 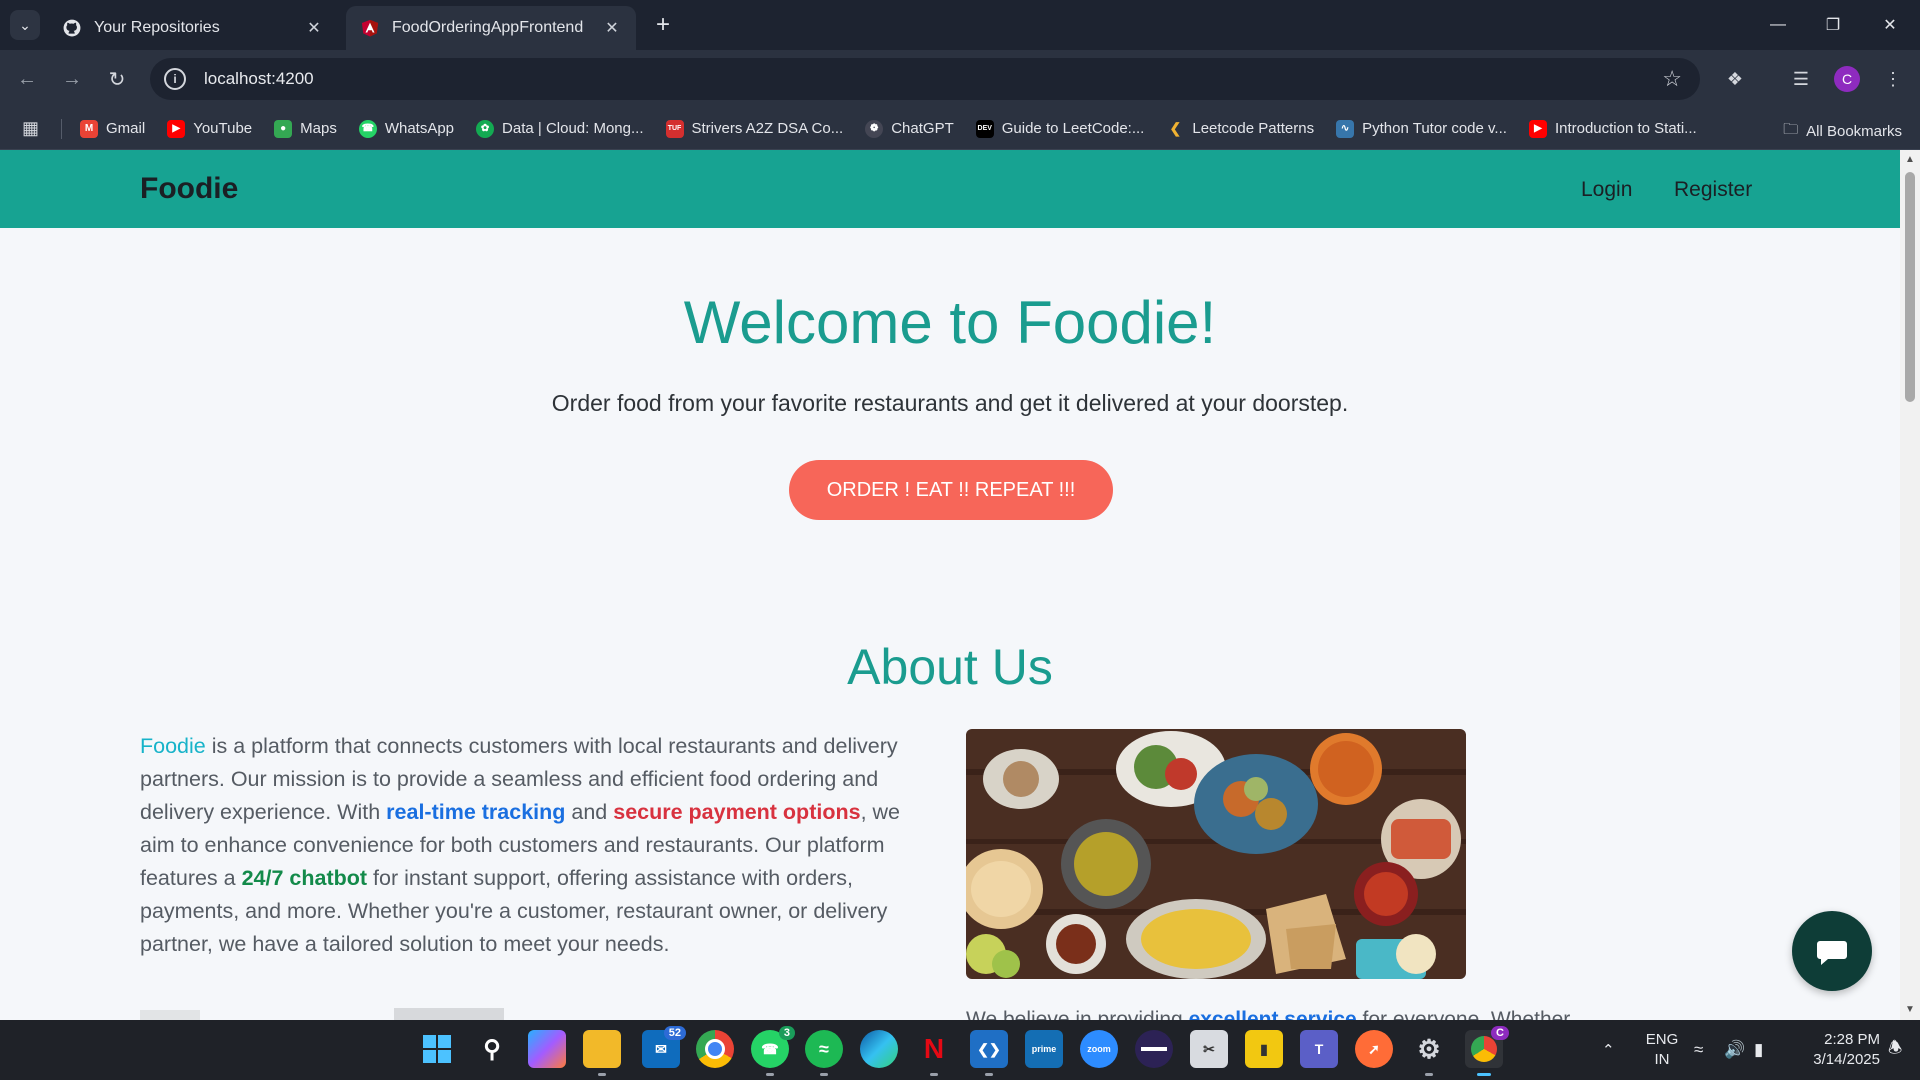 I want to click on postman-button: ➚, so click(x=1374, y=1049).